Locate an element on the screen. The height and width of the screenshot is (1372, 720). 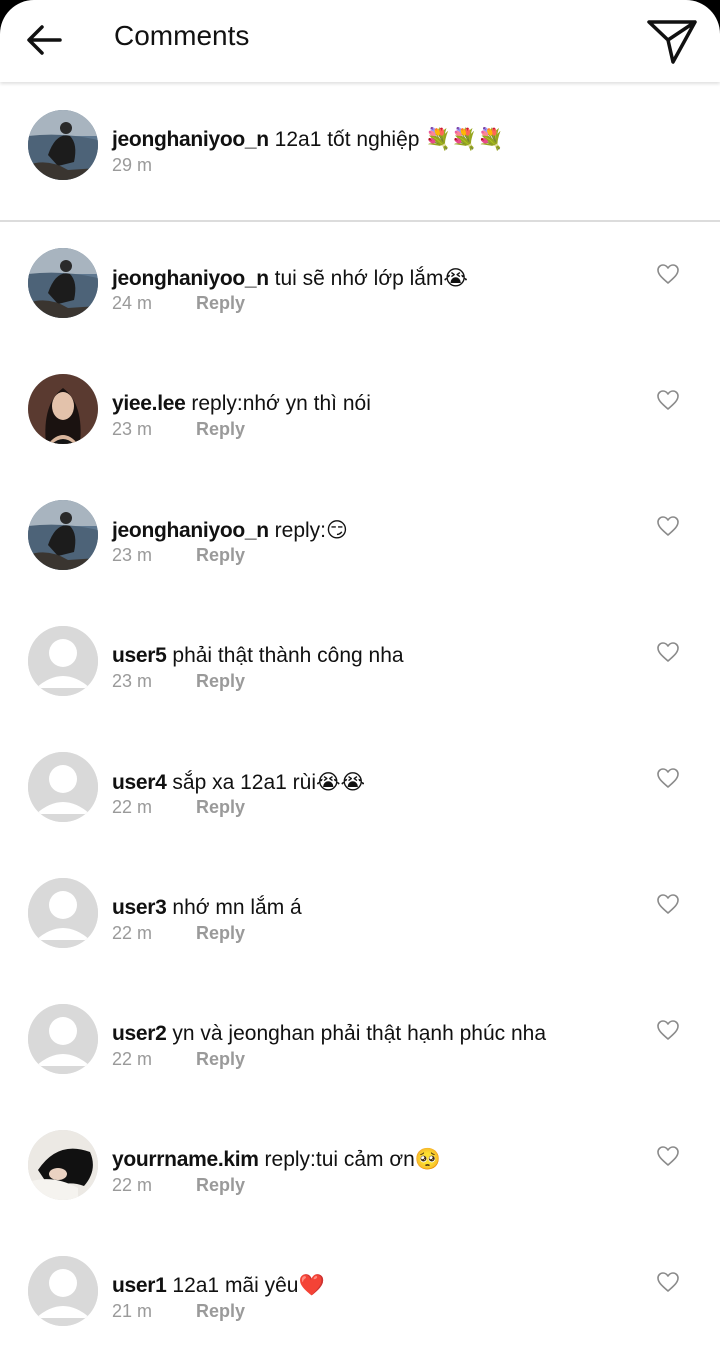
comment-line: jeonghaniyoo_n reply:😏 is located at coordinates (230, 530).